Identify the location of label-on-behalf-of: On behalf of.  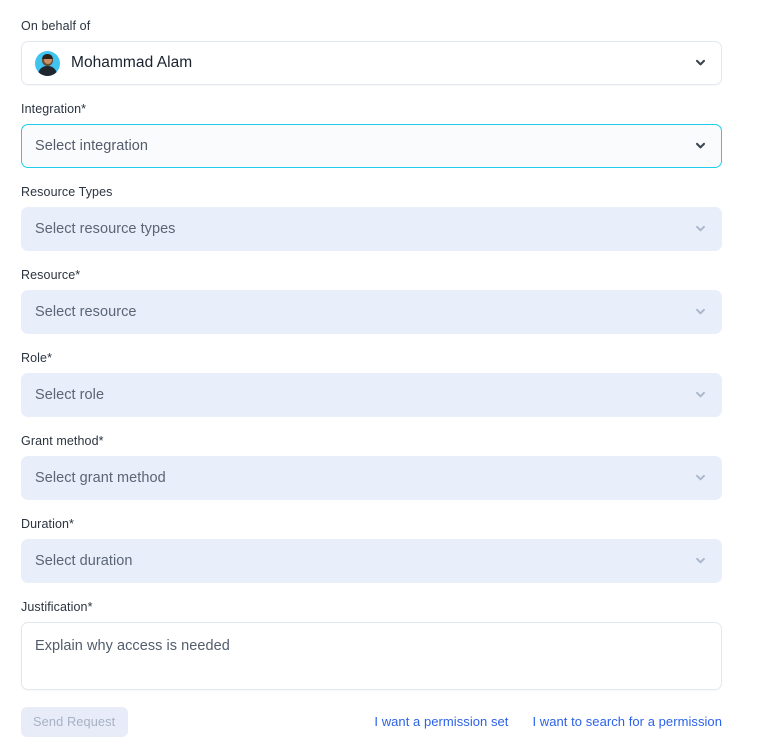
(56, 26).